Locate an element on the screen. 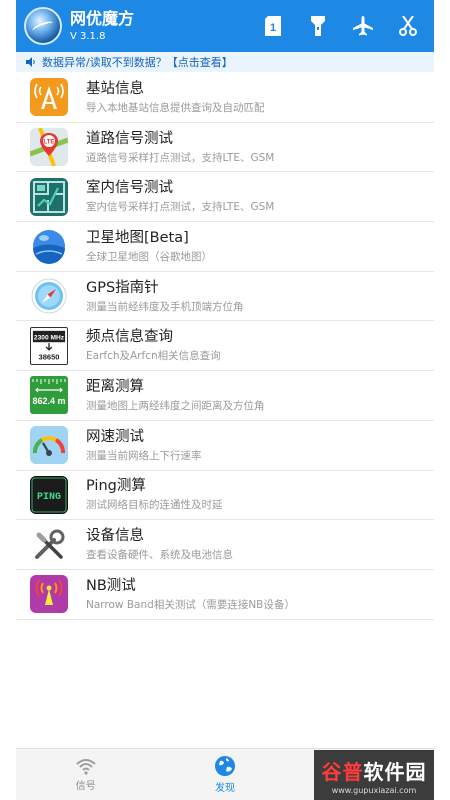 The height and width of the screenshot is (800, 450). data-error-notice: 数据异常/读取不到数据？【点击查看】 is located at coordinates (225, 62).